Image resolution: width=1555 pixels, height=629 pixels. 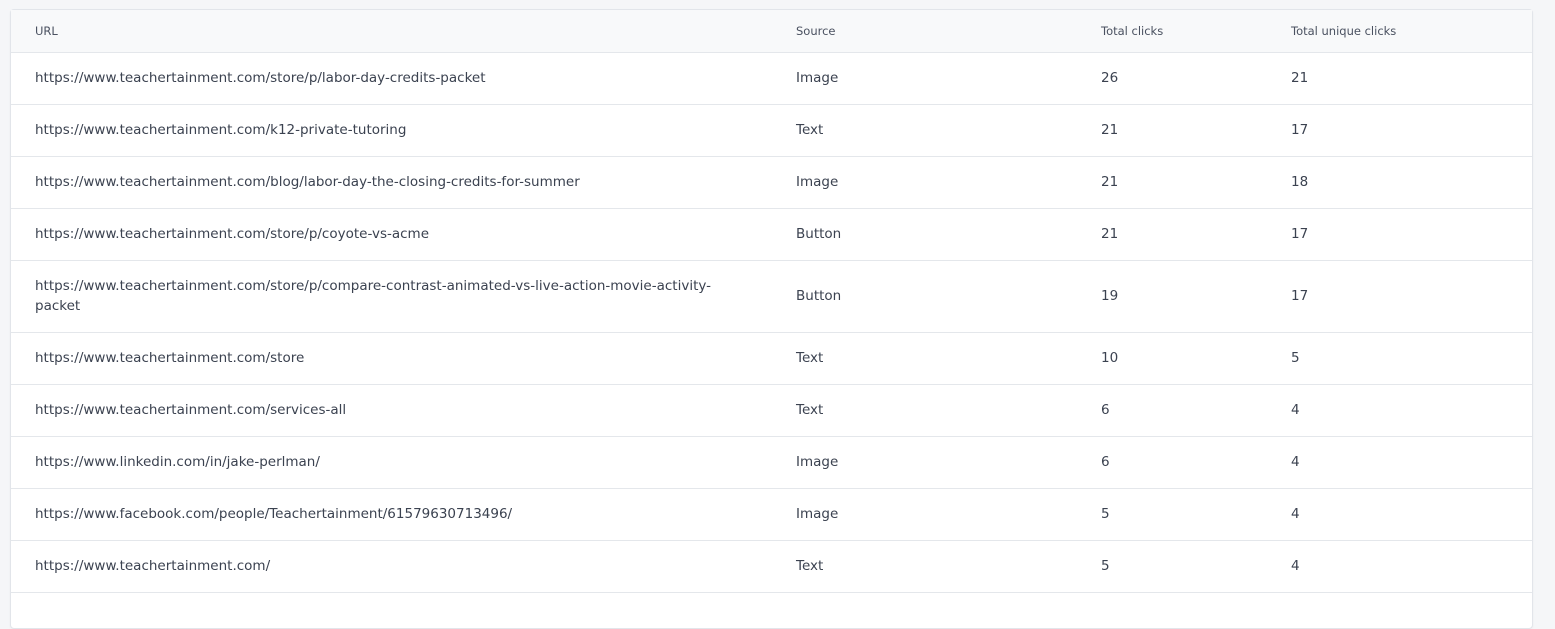 I want to click on total-clicks-cell: 26, so click(x=1196, y=78).